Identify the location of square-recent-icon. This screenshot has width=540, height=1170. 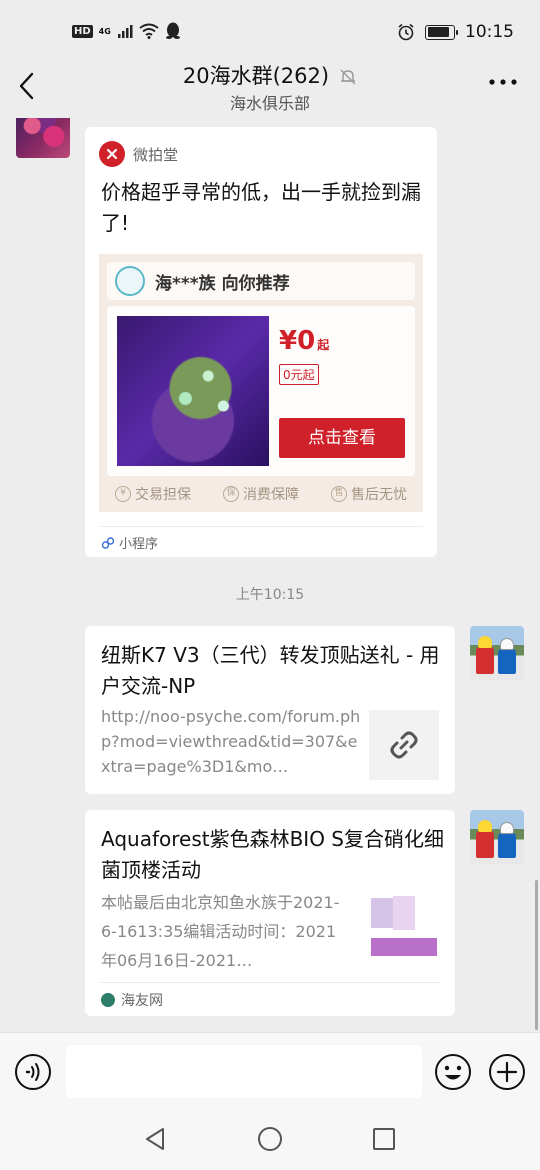
(384, 1139).